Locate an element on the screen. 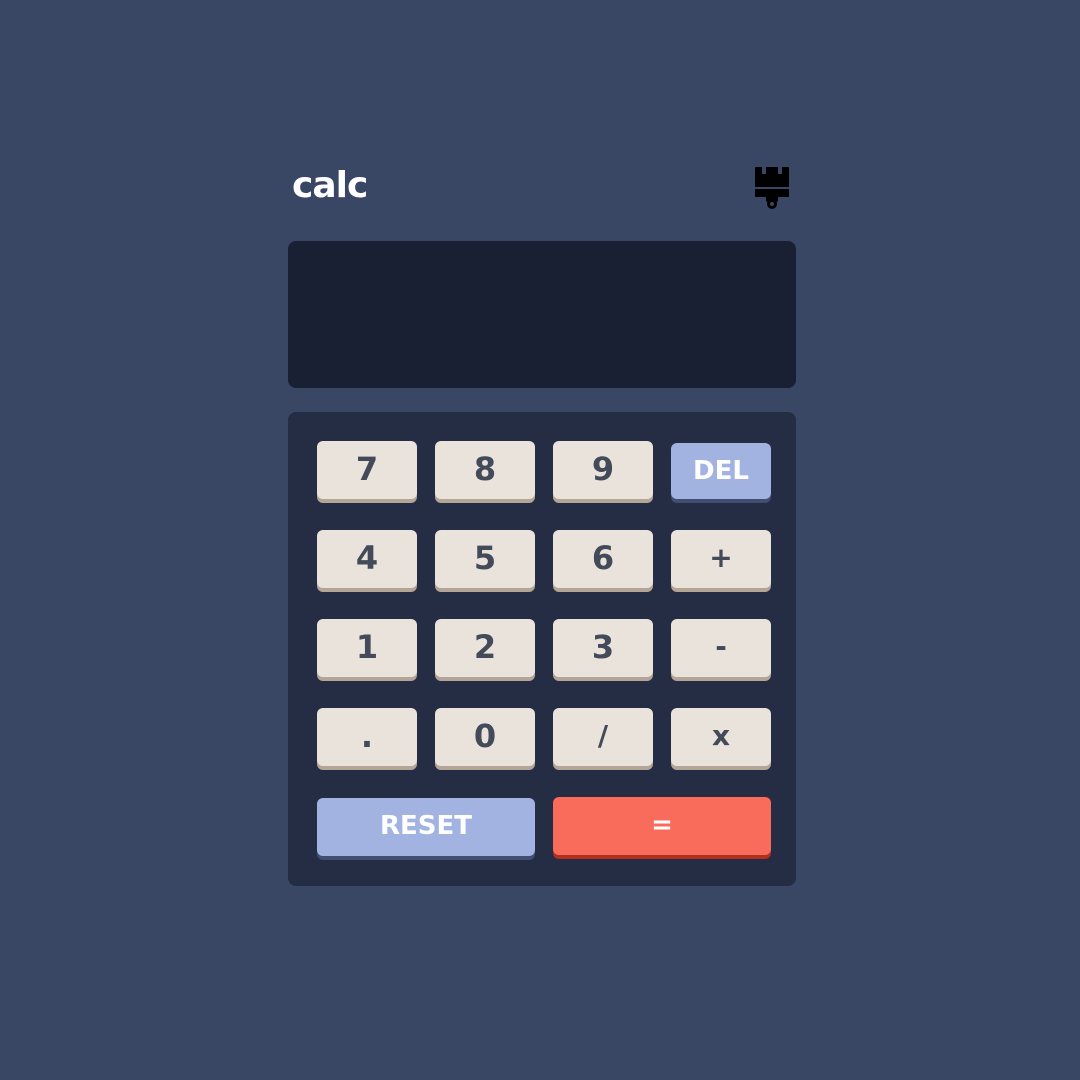 The height and width of the screenshot is (1080, 1080). header: calc is located at coordinates (542, 188).